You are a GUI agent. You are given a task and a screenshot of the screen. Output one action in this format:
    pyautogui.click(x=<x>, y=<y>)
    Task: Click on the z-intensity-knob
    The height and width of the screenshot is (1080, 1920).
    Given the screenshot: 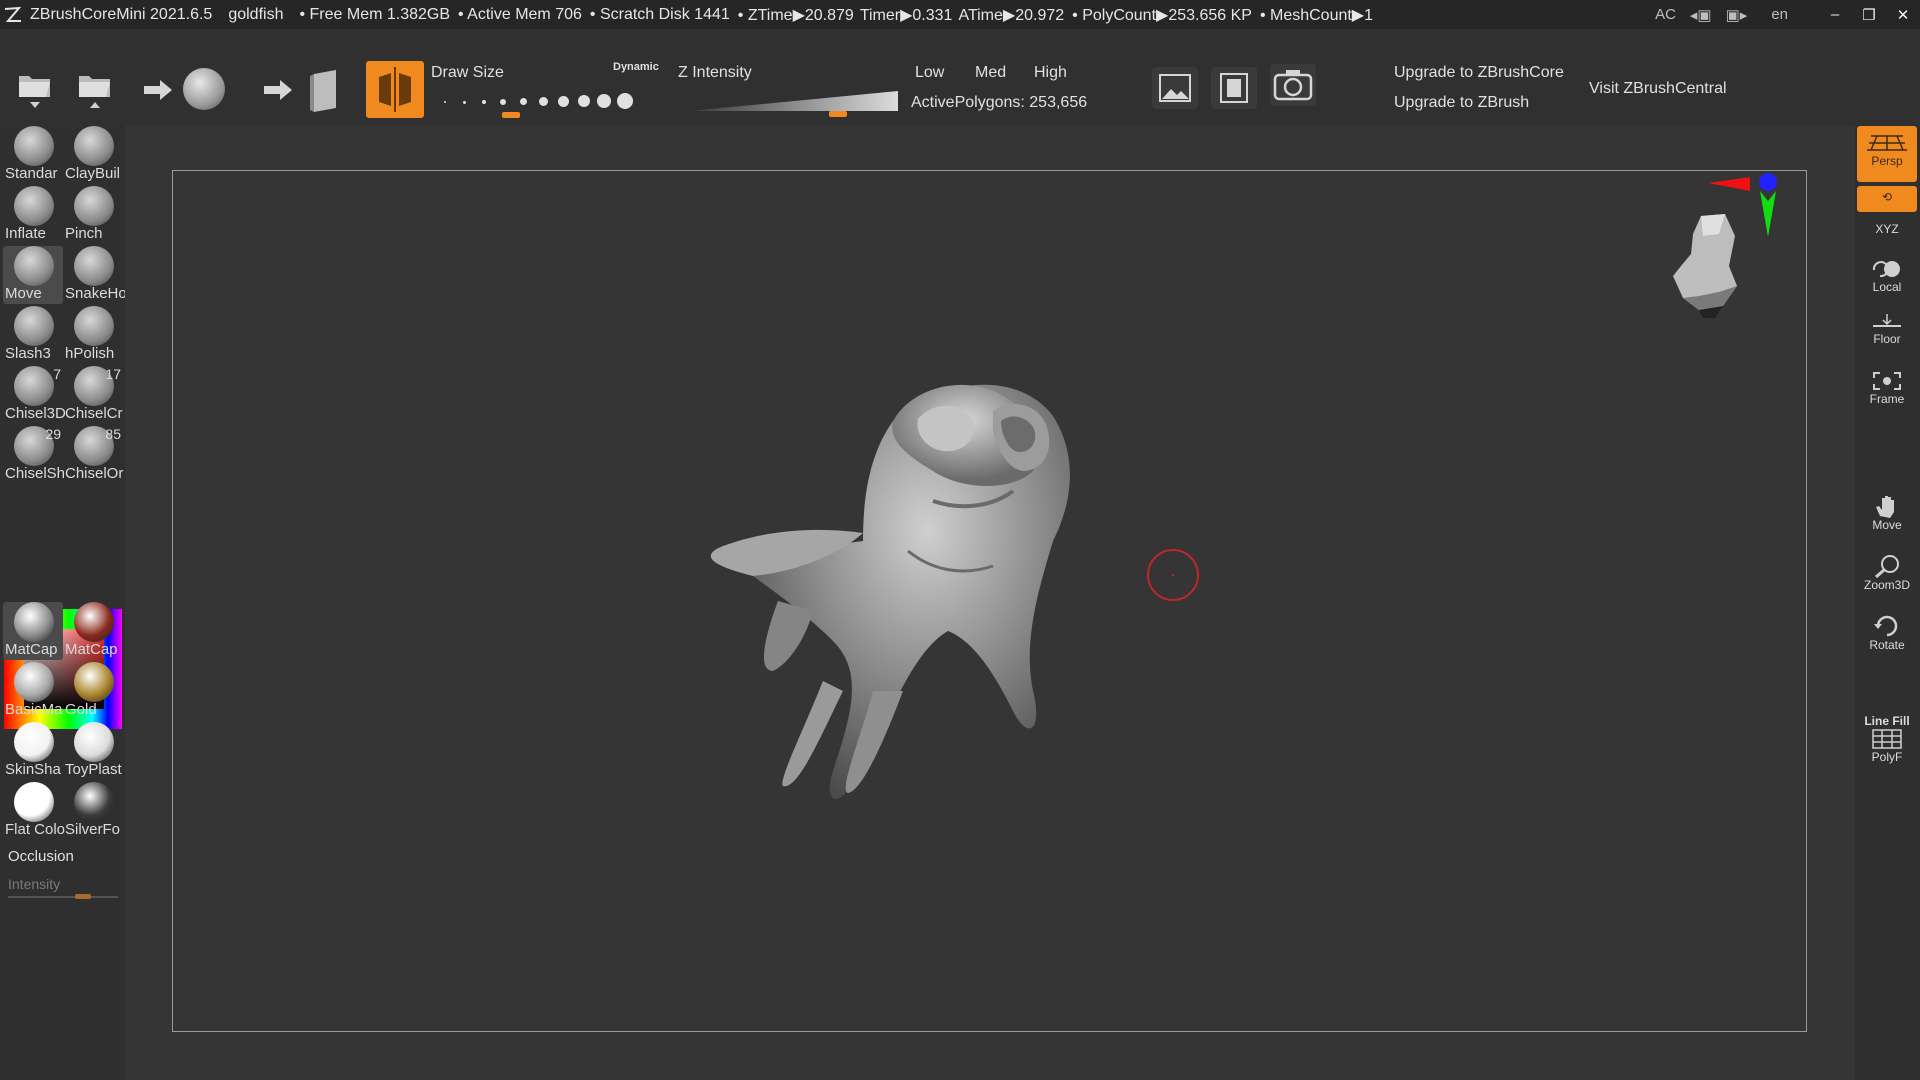 What is the action you would take?
    pyautogui.click(x=838, y=114)
    